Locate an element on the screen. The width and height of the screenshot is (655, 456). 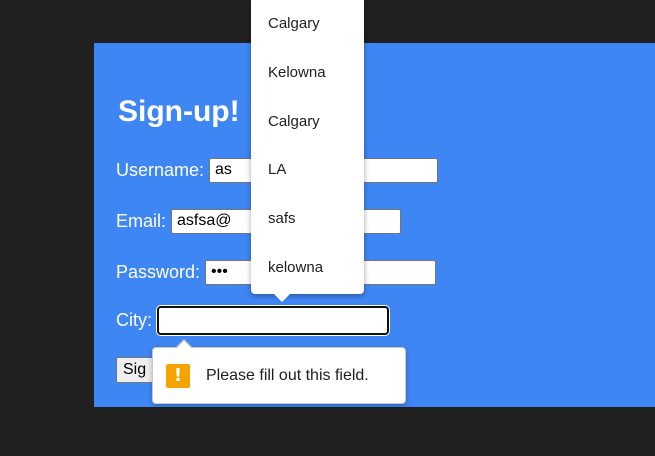
suggestion-item: Kelowna is located at coordinates (307, 73).